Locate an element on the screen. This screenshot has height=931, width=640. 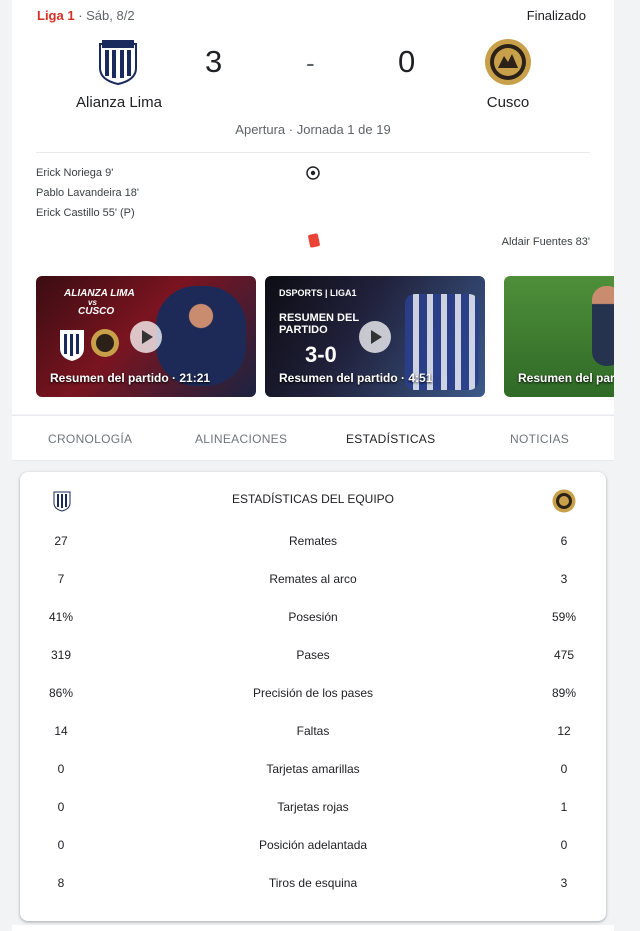
stat-row: 0 Tarjetas amarillas 0 is located at coordinates (313, 772).